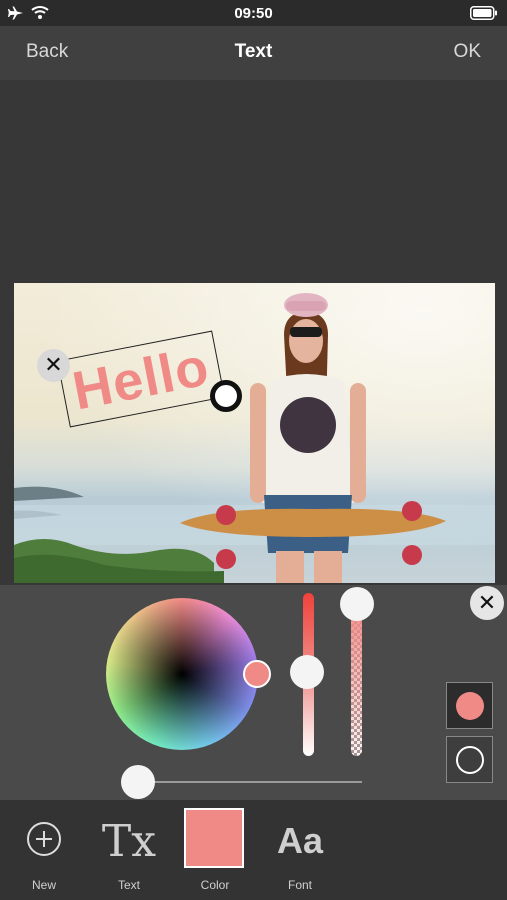 This screenshot has width=507, height=900. I want to click on font-tool-button: Aa Font, so click(300, 850).